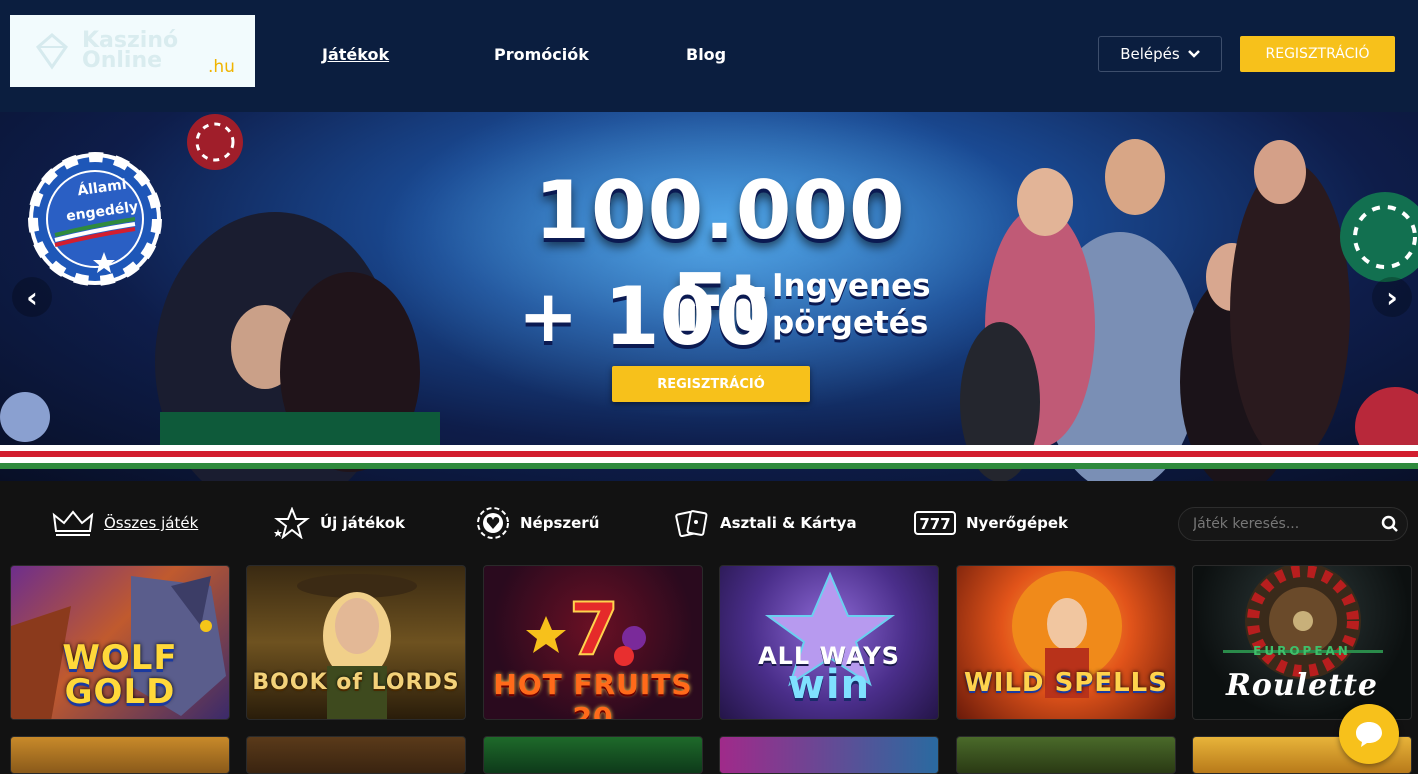  I want to click on game-search, so click(1293, 524).